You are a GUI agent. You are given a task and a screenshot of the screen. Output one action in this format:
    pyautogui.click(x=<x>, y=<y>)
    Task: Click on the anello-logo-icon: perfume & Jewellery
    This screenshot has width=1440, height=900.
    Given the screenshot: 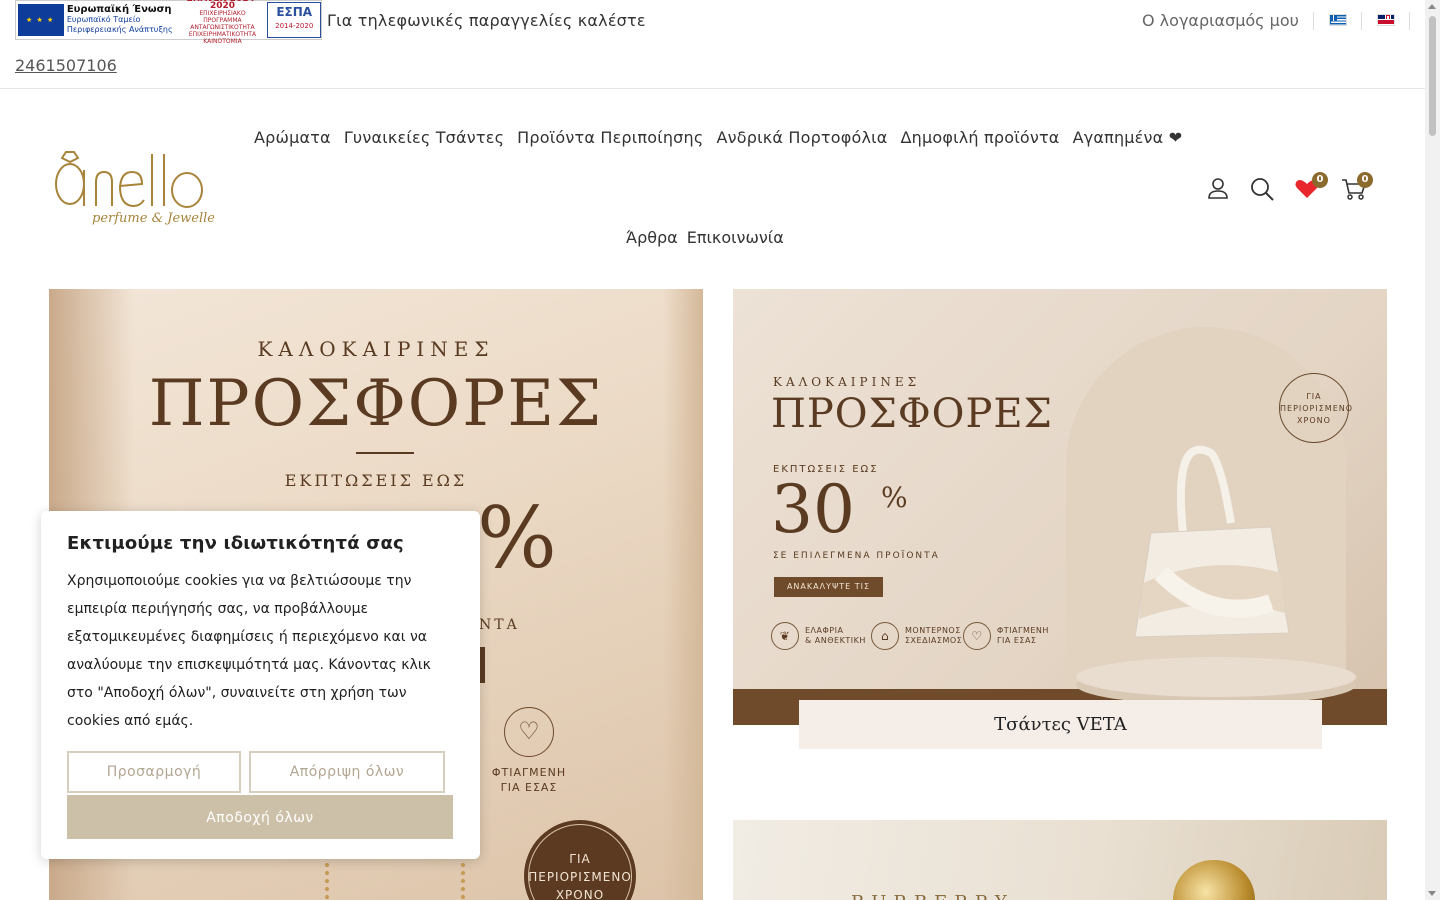 What is the action you would take?
    pyautogui.click(x=142, y=188)
    